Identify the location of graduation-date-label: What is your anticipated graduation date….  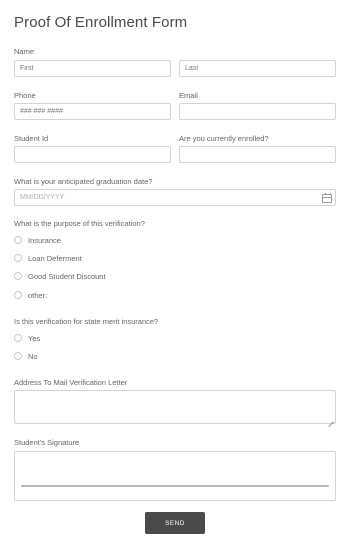
(83, 181).